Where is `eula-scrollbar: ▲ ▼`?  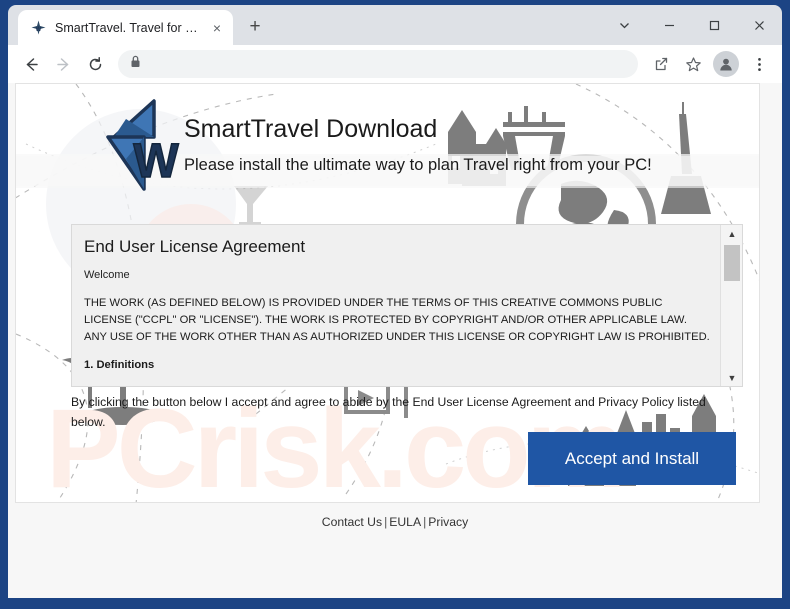 eula-scrollbar: ▲ ▼ is located at coordinates (731, 305).